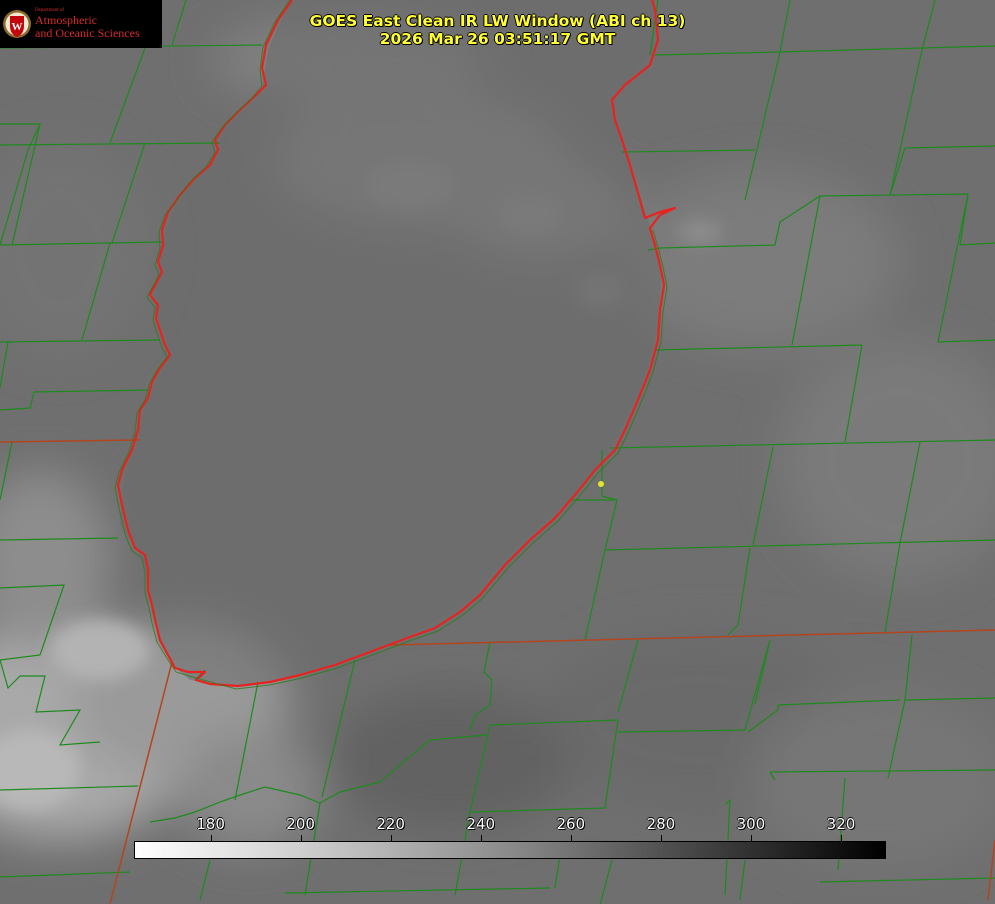  What do you see at coordinates (571, 824) in the screenshot?
I see `colorbar-tick-label: 260` at bounding box center [571, 824].